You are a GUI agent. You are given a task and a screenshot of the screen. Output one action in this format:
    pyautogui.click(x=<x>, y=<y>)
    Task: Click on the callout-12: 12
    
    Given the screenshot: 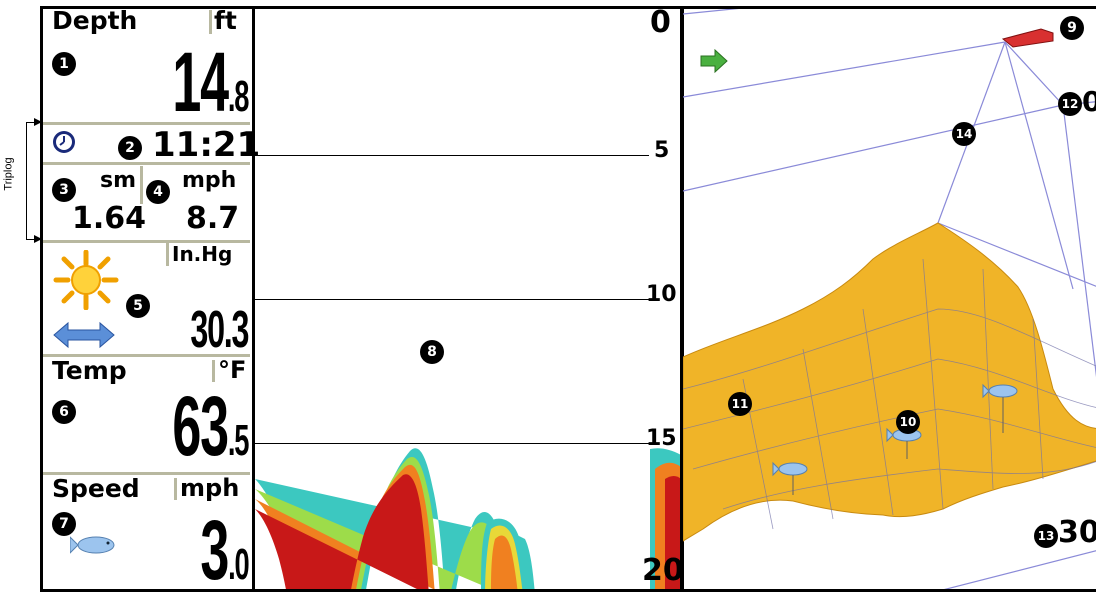 What is the action you would take?
    pyautogui.click(x=1070, y=104)
    